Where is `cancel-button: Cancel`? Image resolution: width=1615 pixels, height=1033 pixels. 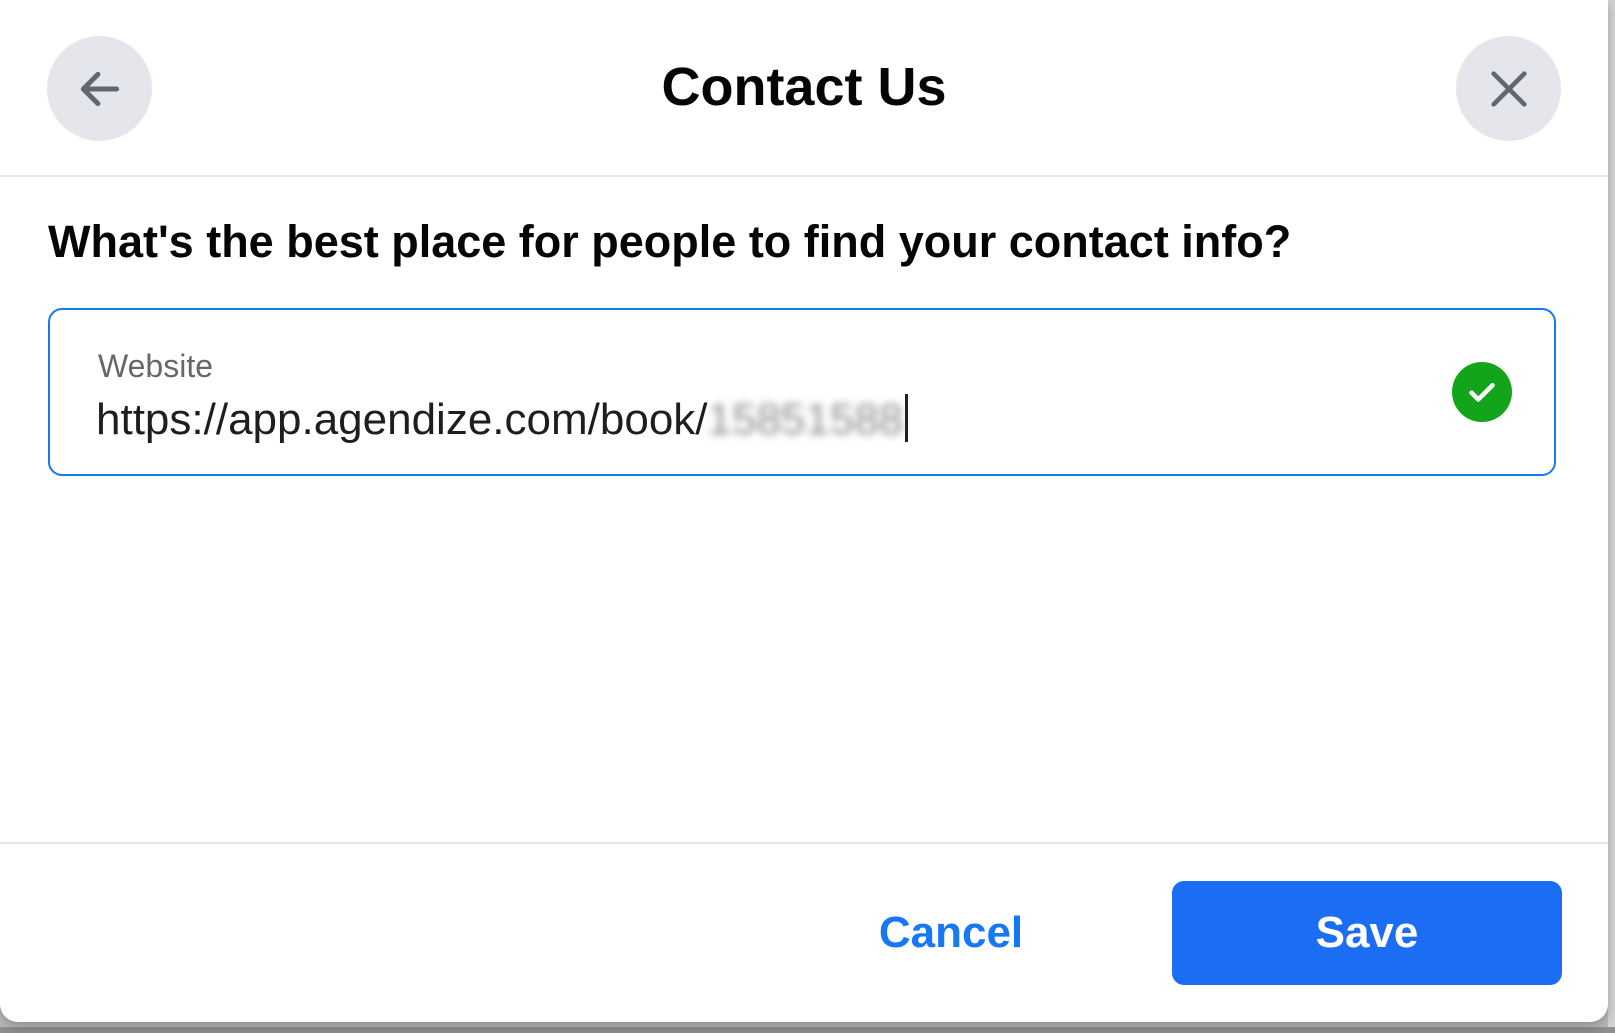 cancel-button: Cancel is located at coordinates (951, 932).